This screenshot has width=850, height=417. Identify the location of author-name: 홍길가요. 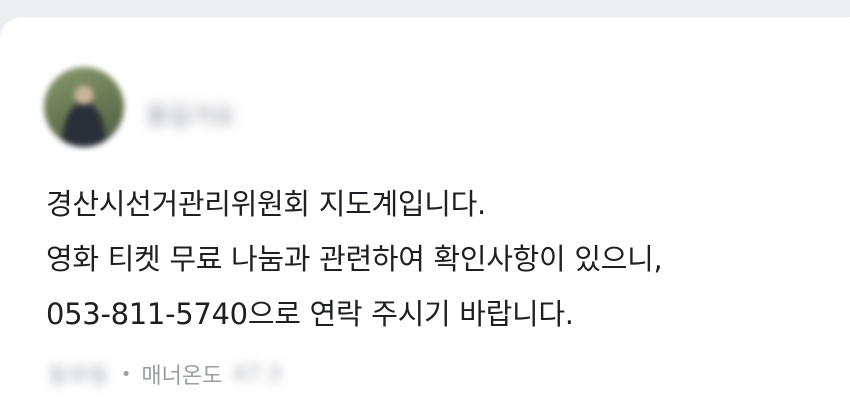
(190, 116).